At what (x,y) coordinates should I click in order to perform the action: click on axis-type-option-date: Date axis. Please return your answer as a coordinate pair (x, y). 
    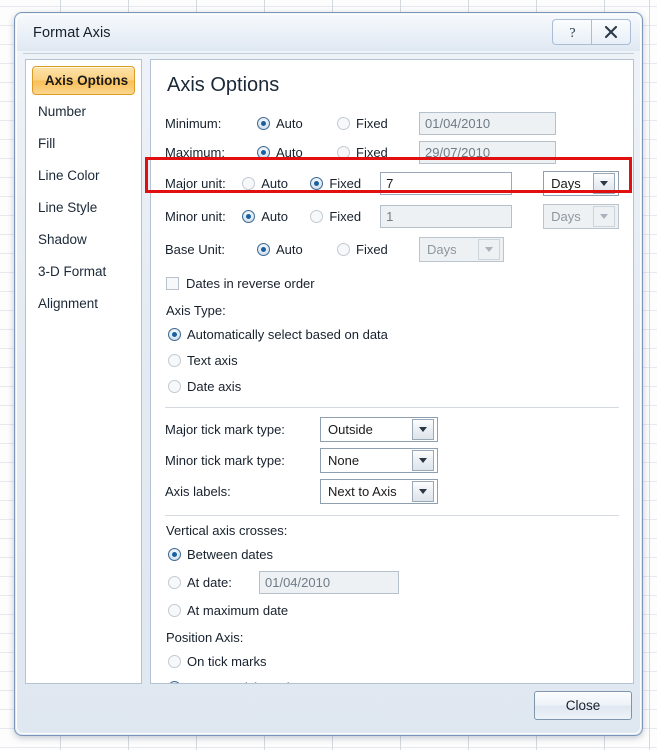
    Looking at the image, I should click on (393, 386).